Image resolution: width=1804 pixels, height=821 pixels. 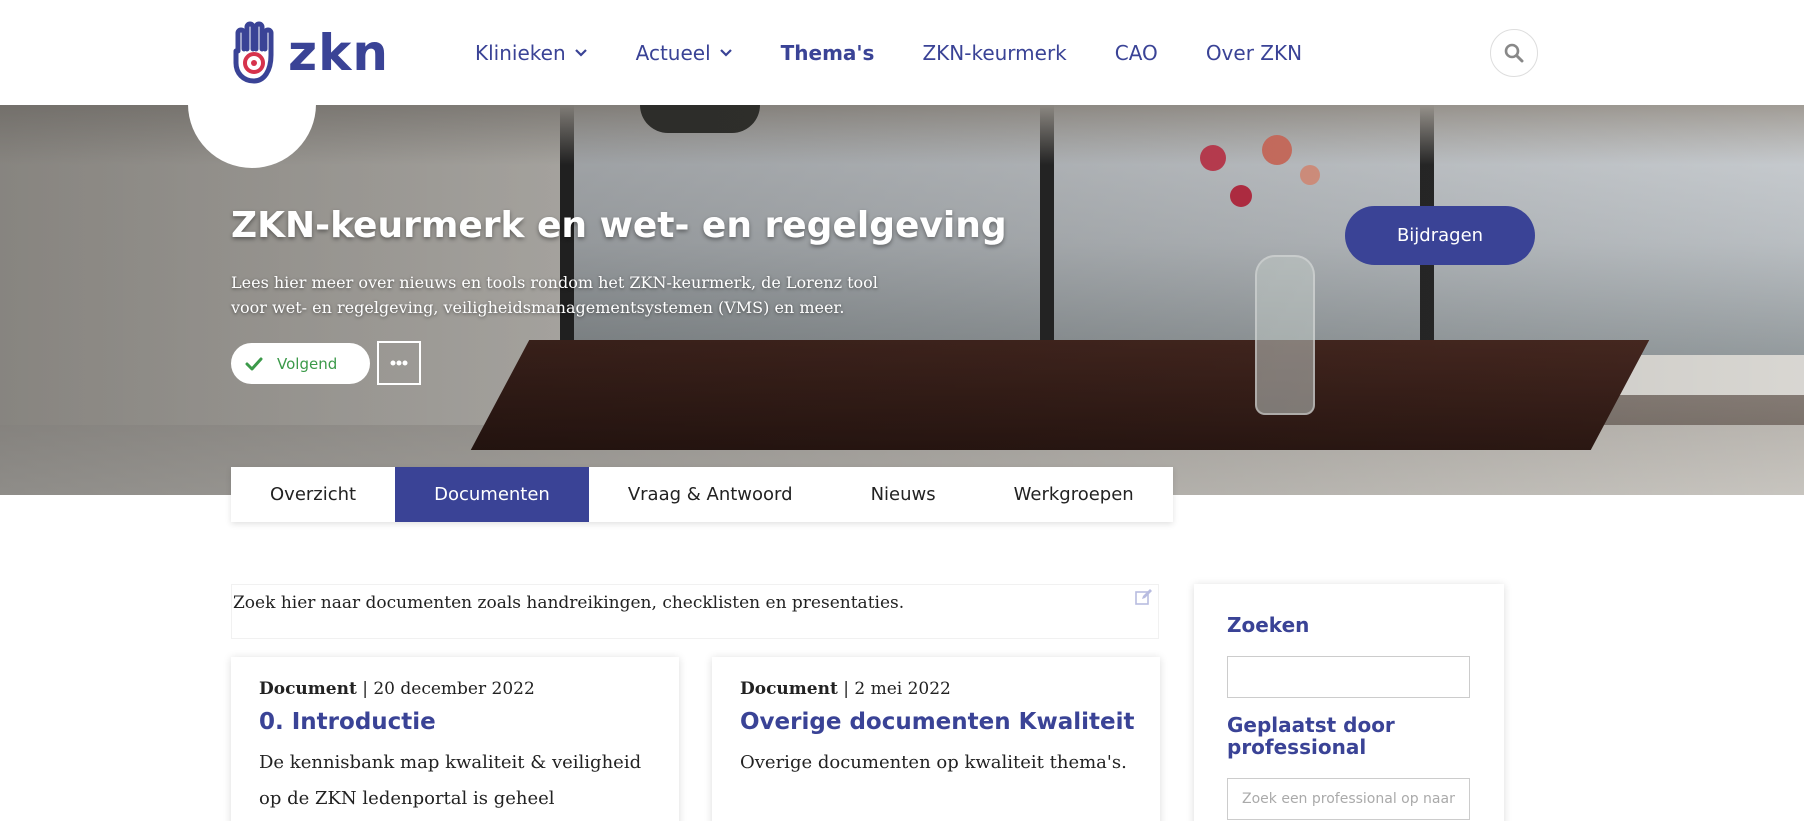 I want to click on card-meta: Document | 2 mei 2022, so click(x=845, y=689).